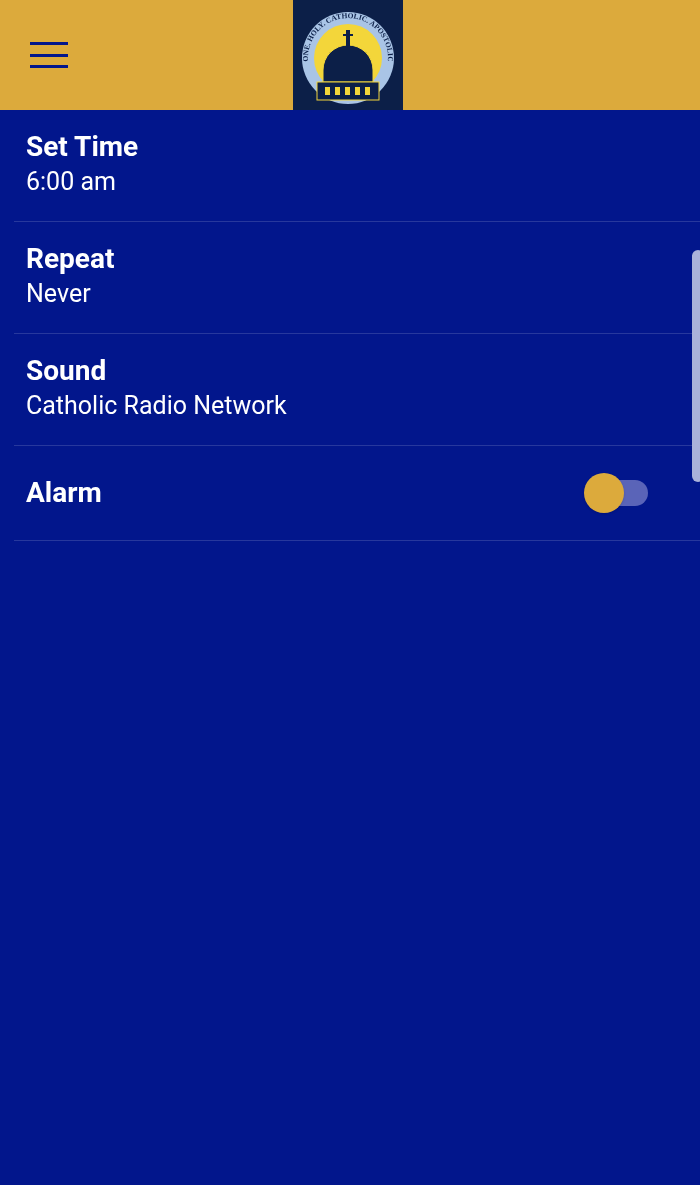  Describe the element at coordinates (67, 371) in the screenshot. I see `setting-title: Sound` at that location.